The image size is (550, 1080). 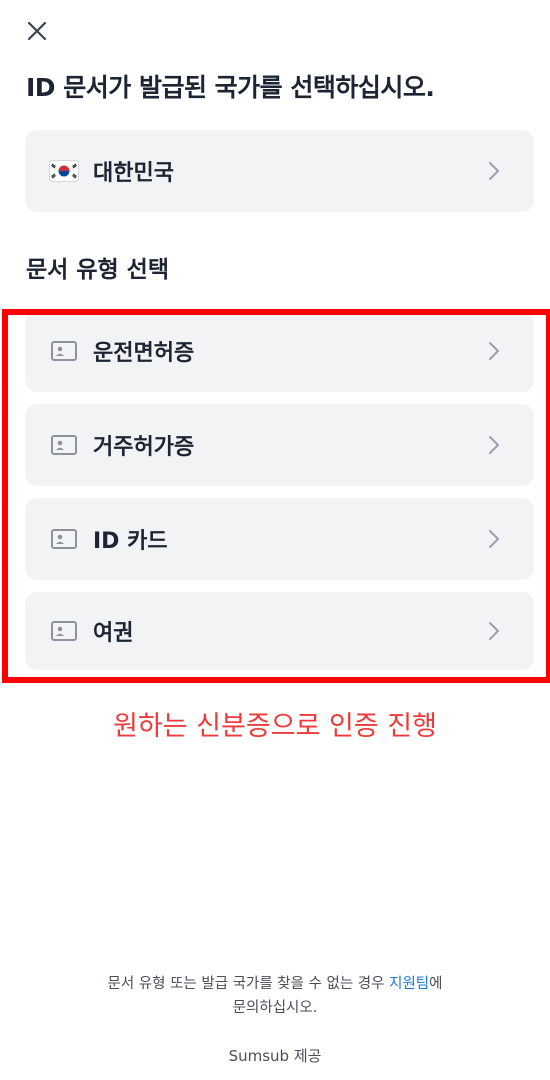 I want to click on doc-option-label: 여권, so click(x=113, y=633).